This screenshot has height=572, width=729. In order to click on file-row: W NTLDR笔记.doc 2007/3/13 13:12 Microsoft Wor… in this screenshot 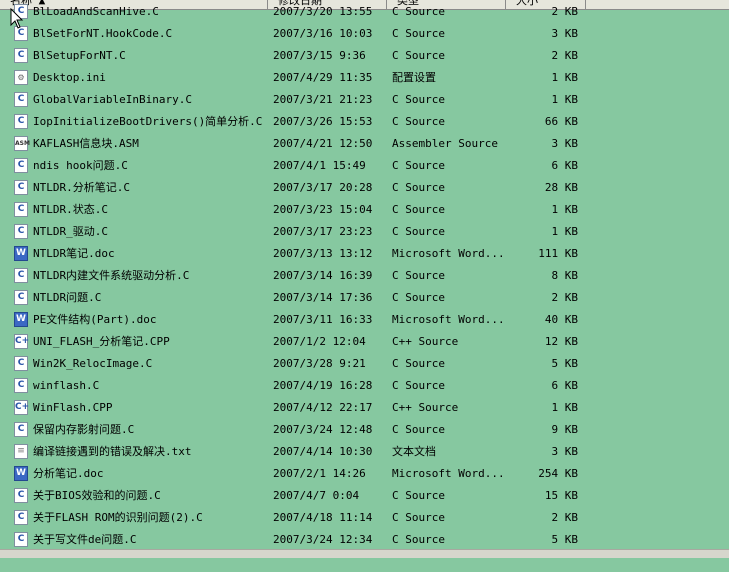, I will do `click(364, 254)`.